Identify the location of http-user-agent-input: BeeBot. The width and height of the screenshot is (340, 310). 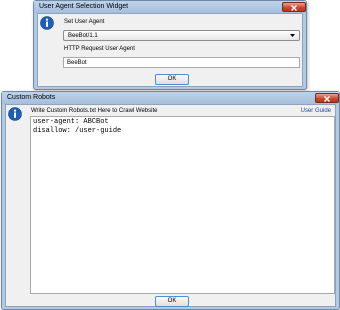
(181, 62).